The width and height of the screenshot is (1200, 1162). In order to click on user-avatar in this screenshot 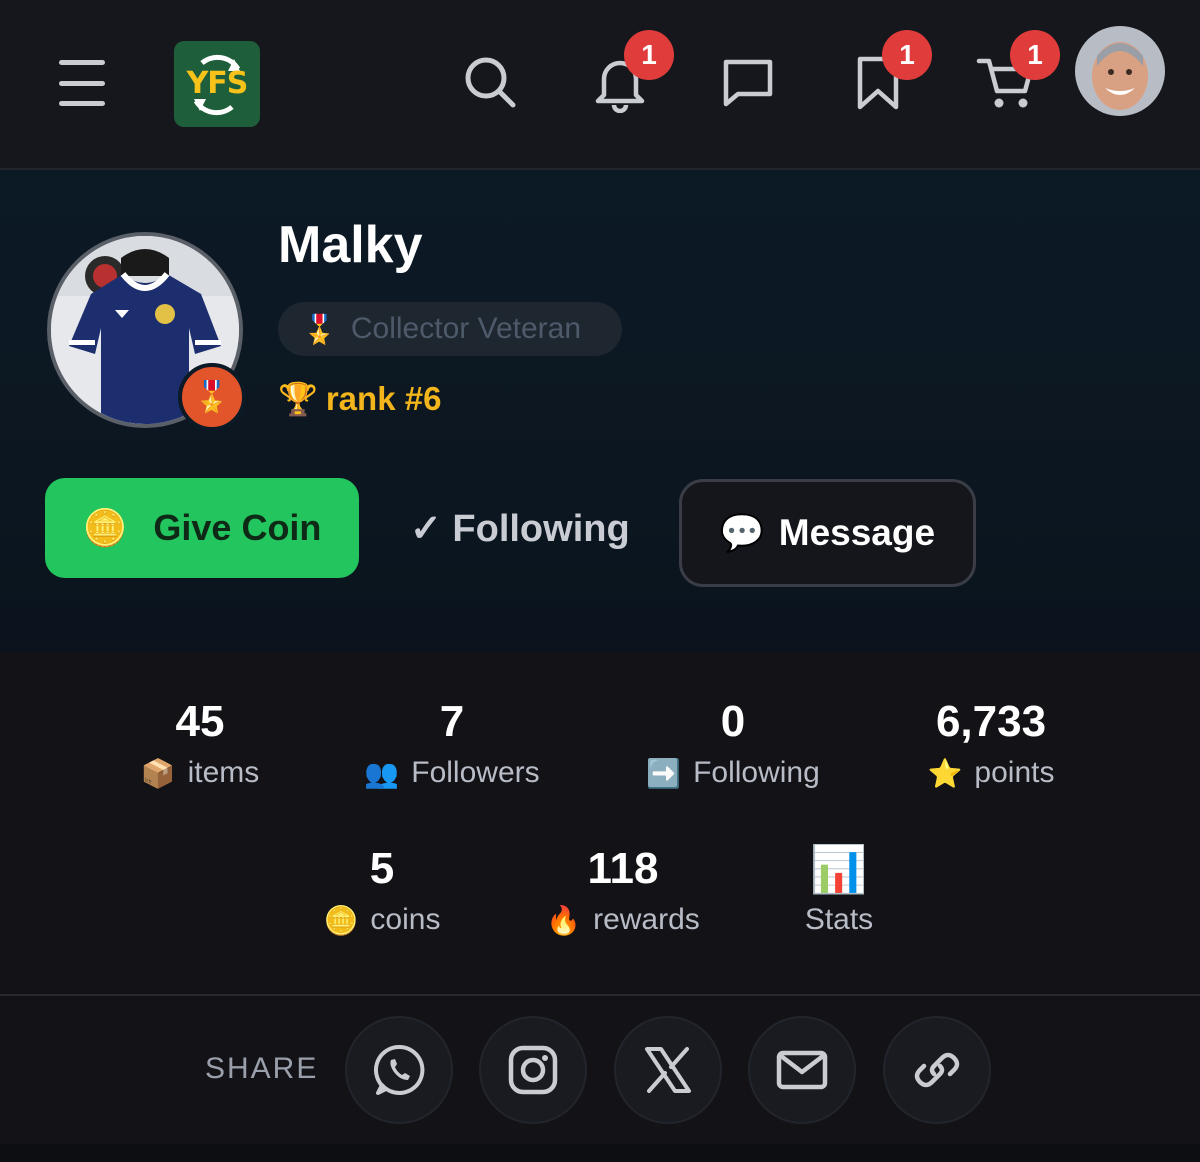, I will do `click(1120, 71)`.